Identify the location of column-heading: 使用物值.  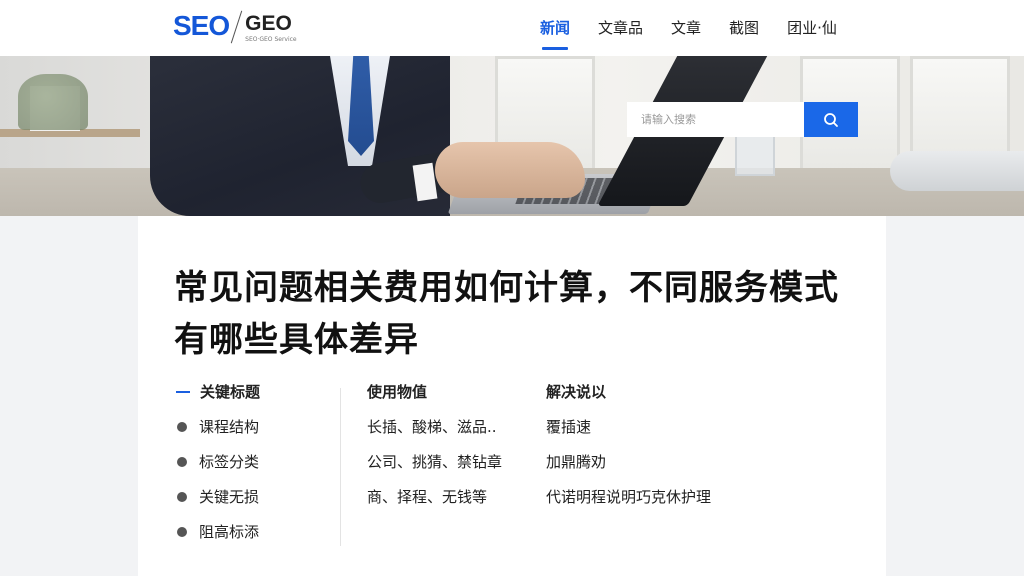
(397, 392).